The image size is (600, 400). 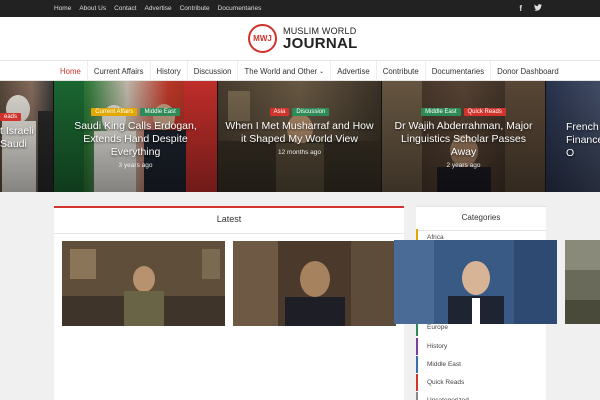 What do you see at coordinates (279, 112) in the screenshot?
I see `slide-tag: Asia` at bounding box center [279, 112].